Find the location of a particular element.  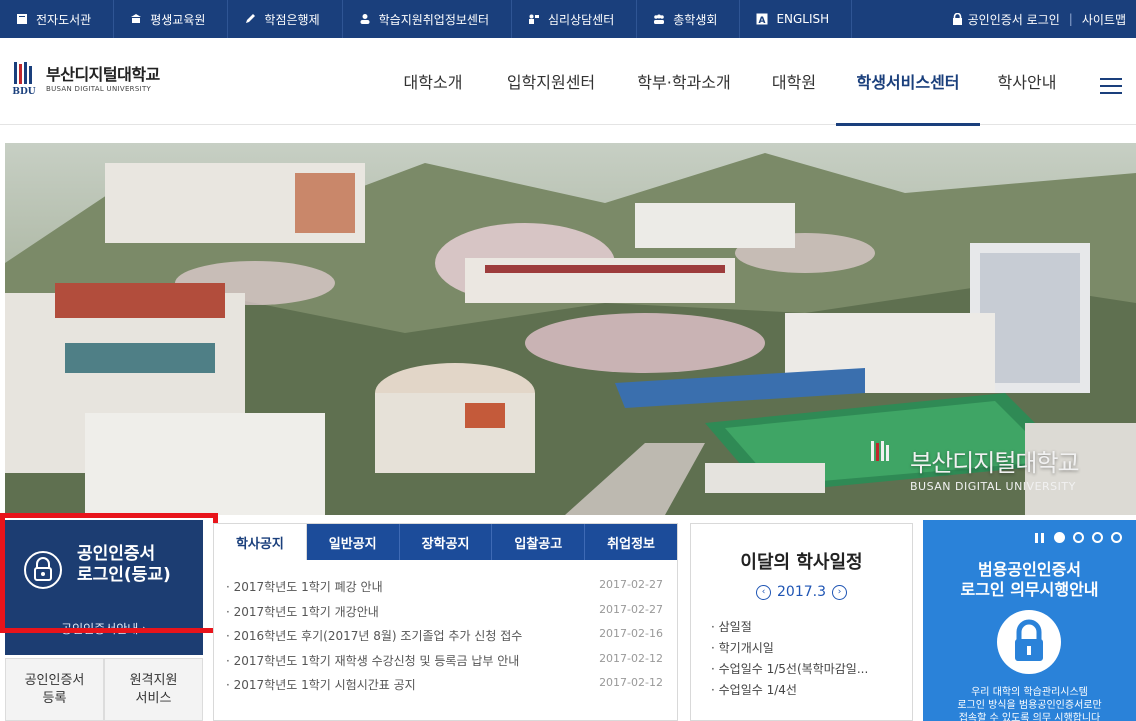

nav-academic: 학사안내 is located at coordinates (1027, 81).